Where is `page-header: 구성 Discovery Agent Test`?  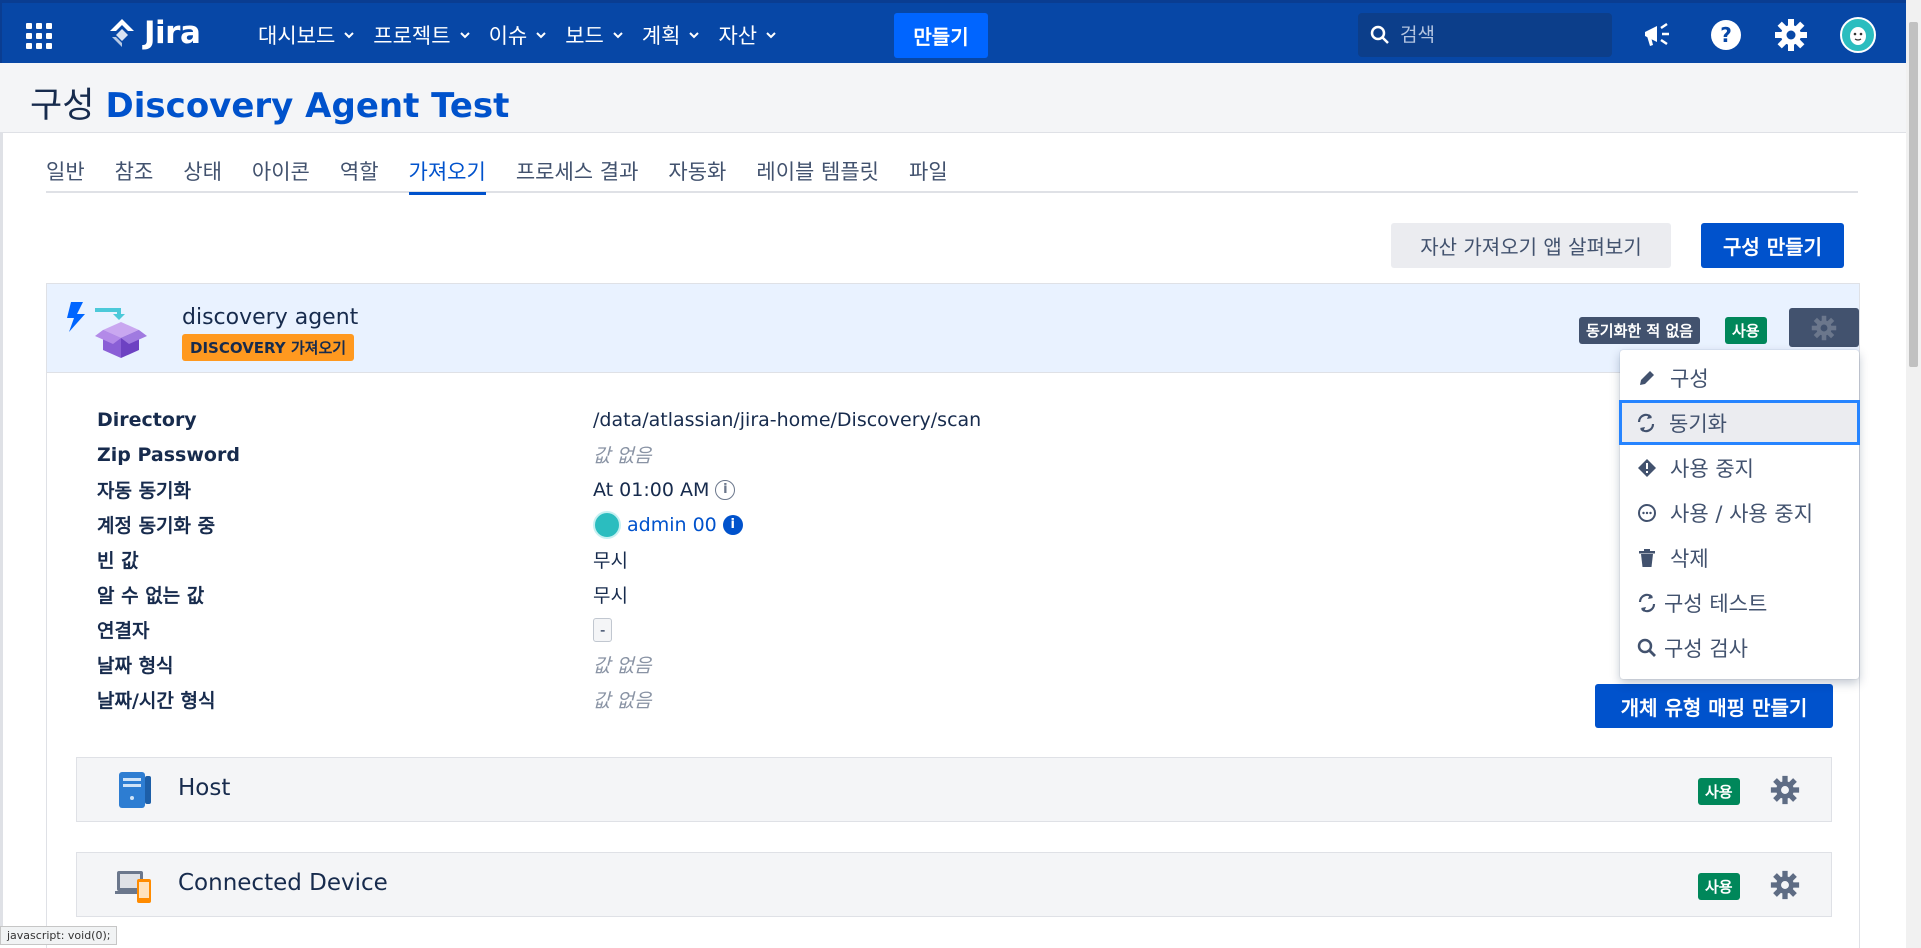 page-header: 구성 Discovery Agent Test is located at coordinates (953, 98).